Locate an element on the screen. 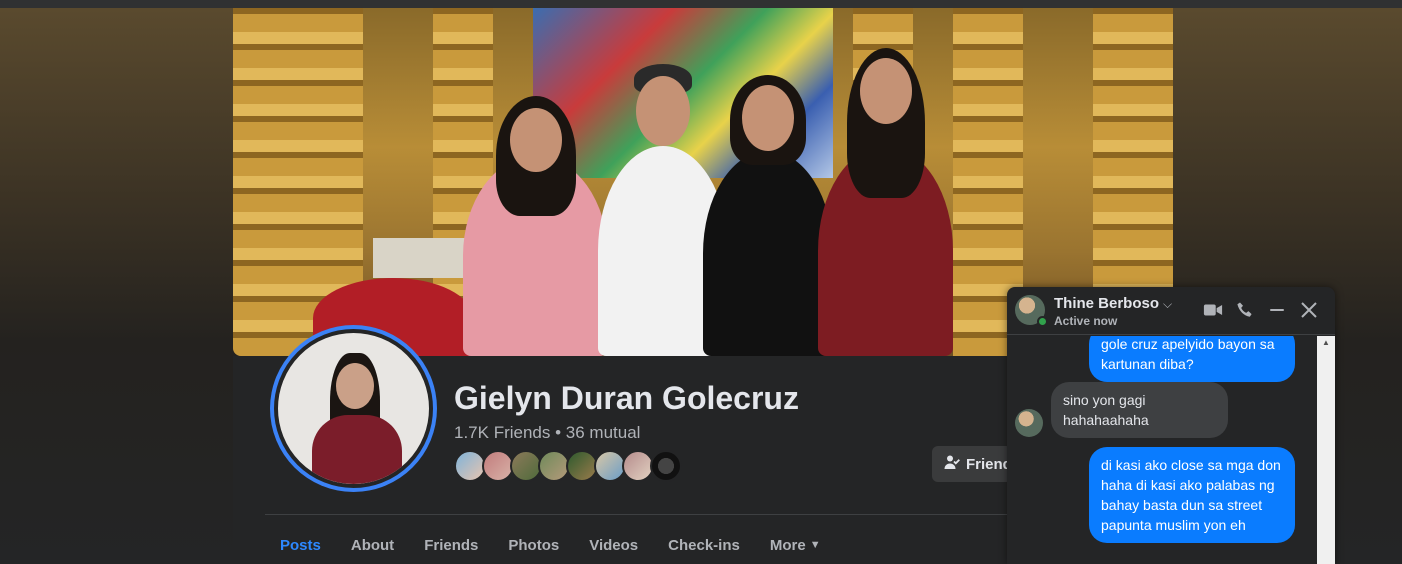 Image resolution: width=1402 pixels, height=564 pixels. tabs-divider is located at coordinates (636, 514).